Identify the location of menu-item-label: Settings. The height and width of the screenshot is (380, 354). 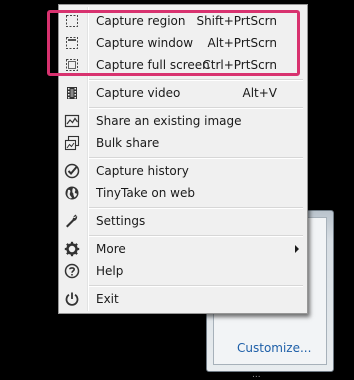
(121, 221).